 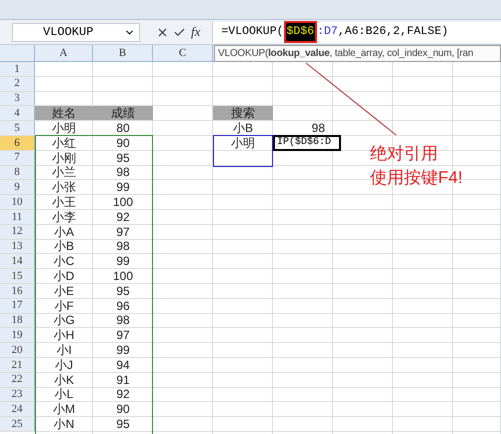 What do you see at coordinates (123, 53) in the screenshot?
I see `column-header: B` at bounding box center [123, 53].